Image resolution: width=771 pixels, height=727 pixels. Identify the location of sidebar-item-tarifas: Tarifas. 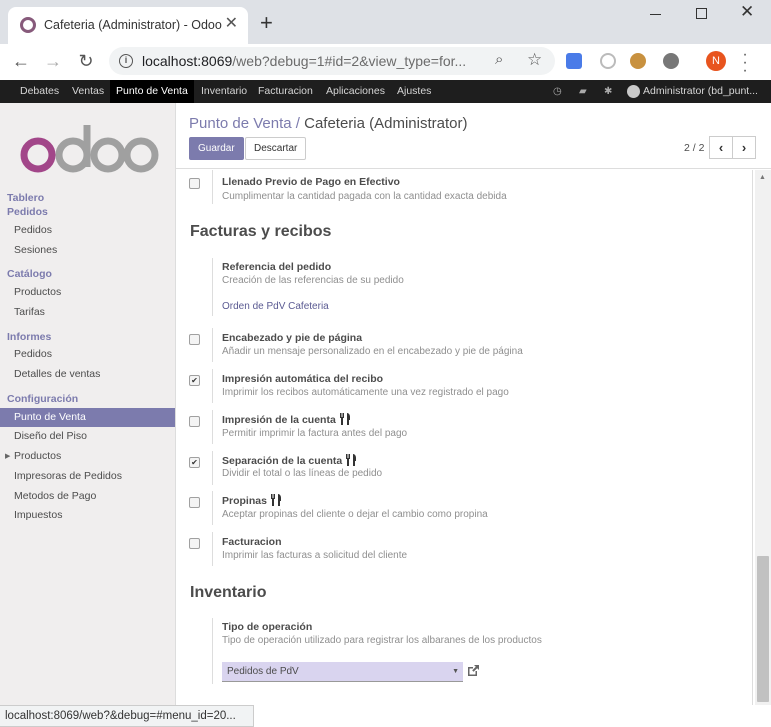
(87, 312).